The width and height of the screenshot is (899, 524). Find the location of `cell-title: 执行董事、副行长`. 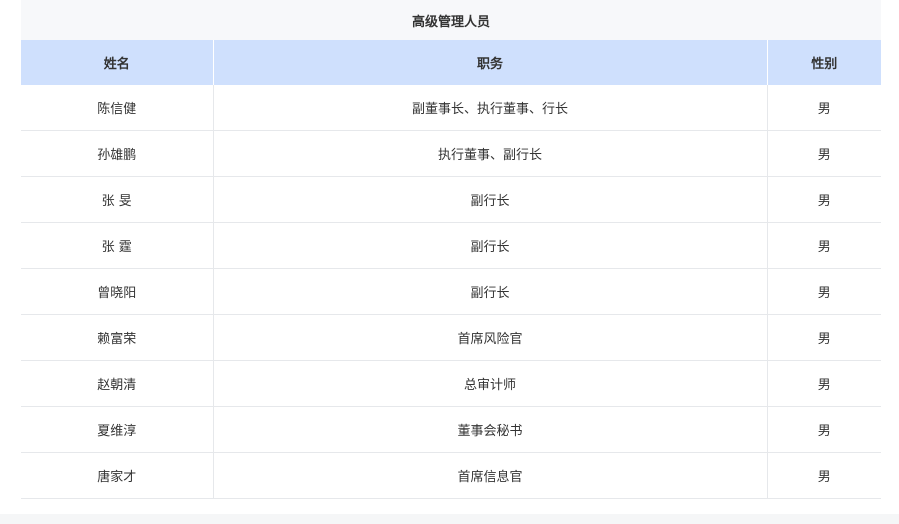

cell-title: 执行董事、副行长 is located at coordinates (490, 153).